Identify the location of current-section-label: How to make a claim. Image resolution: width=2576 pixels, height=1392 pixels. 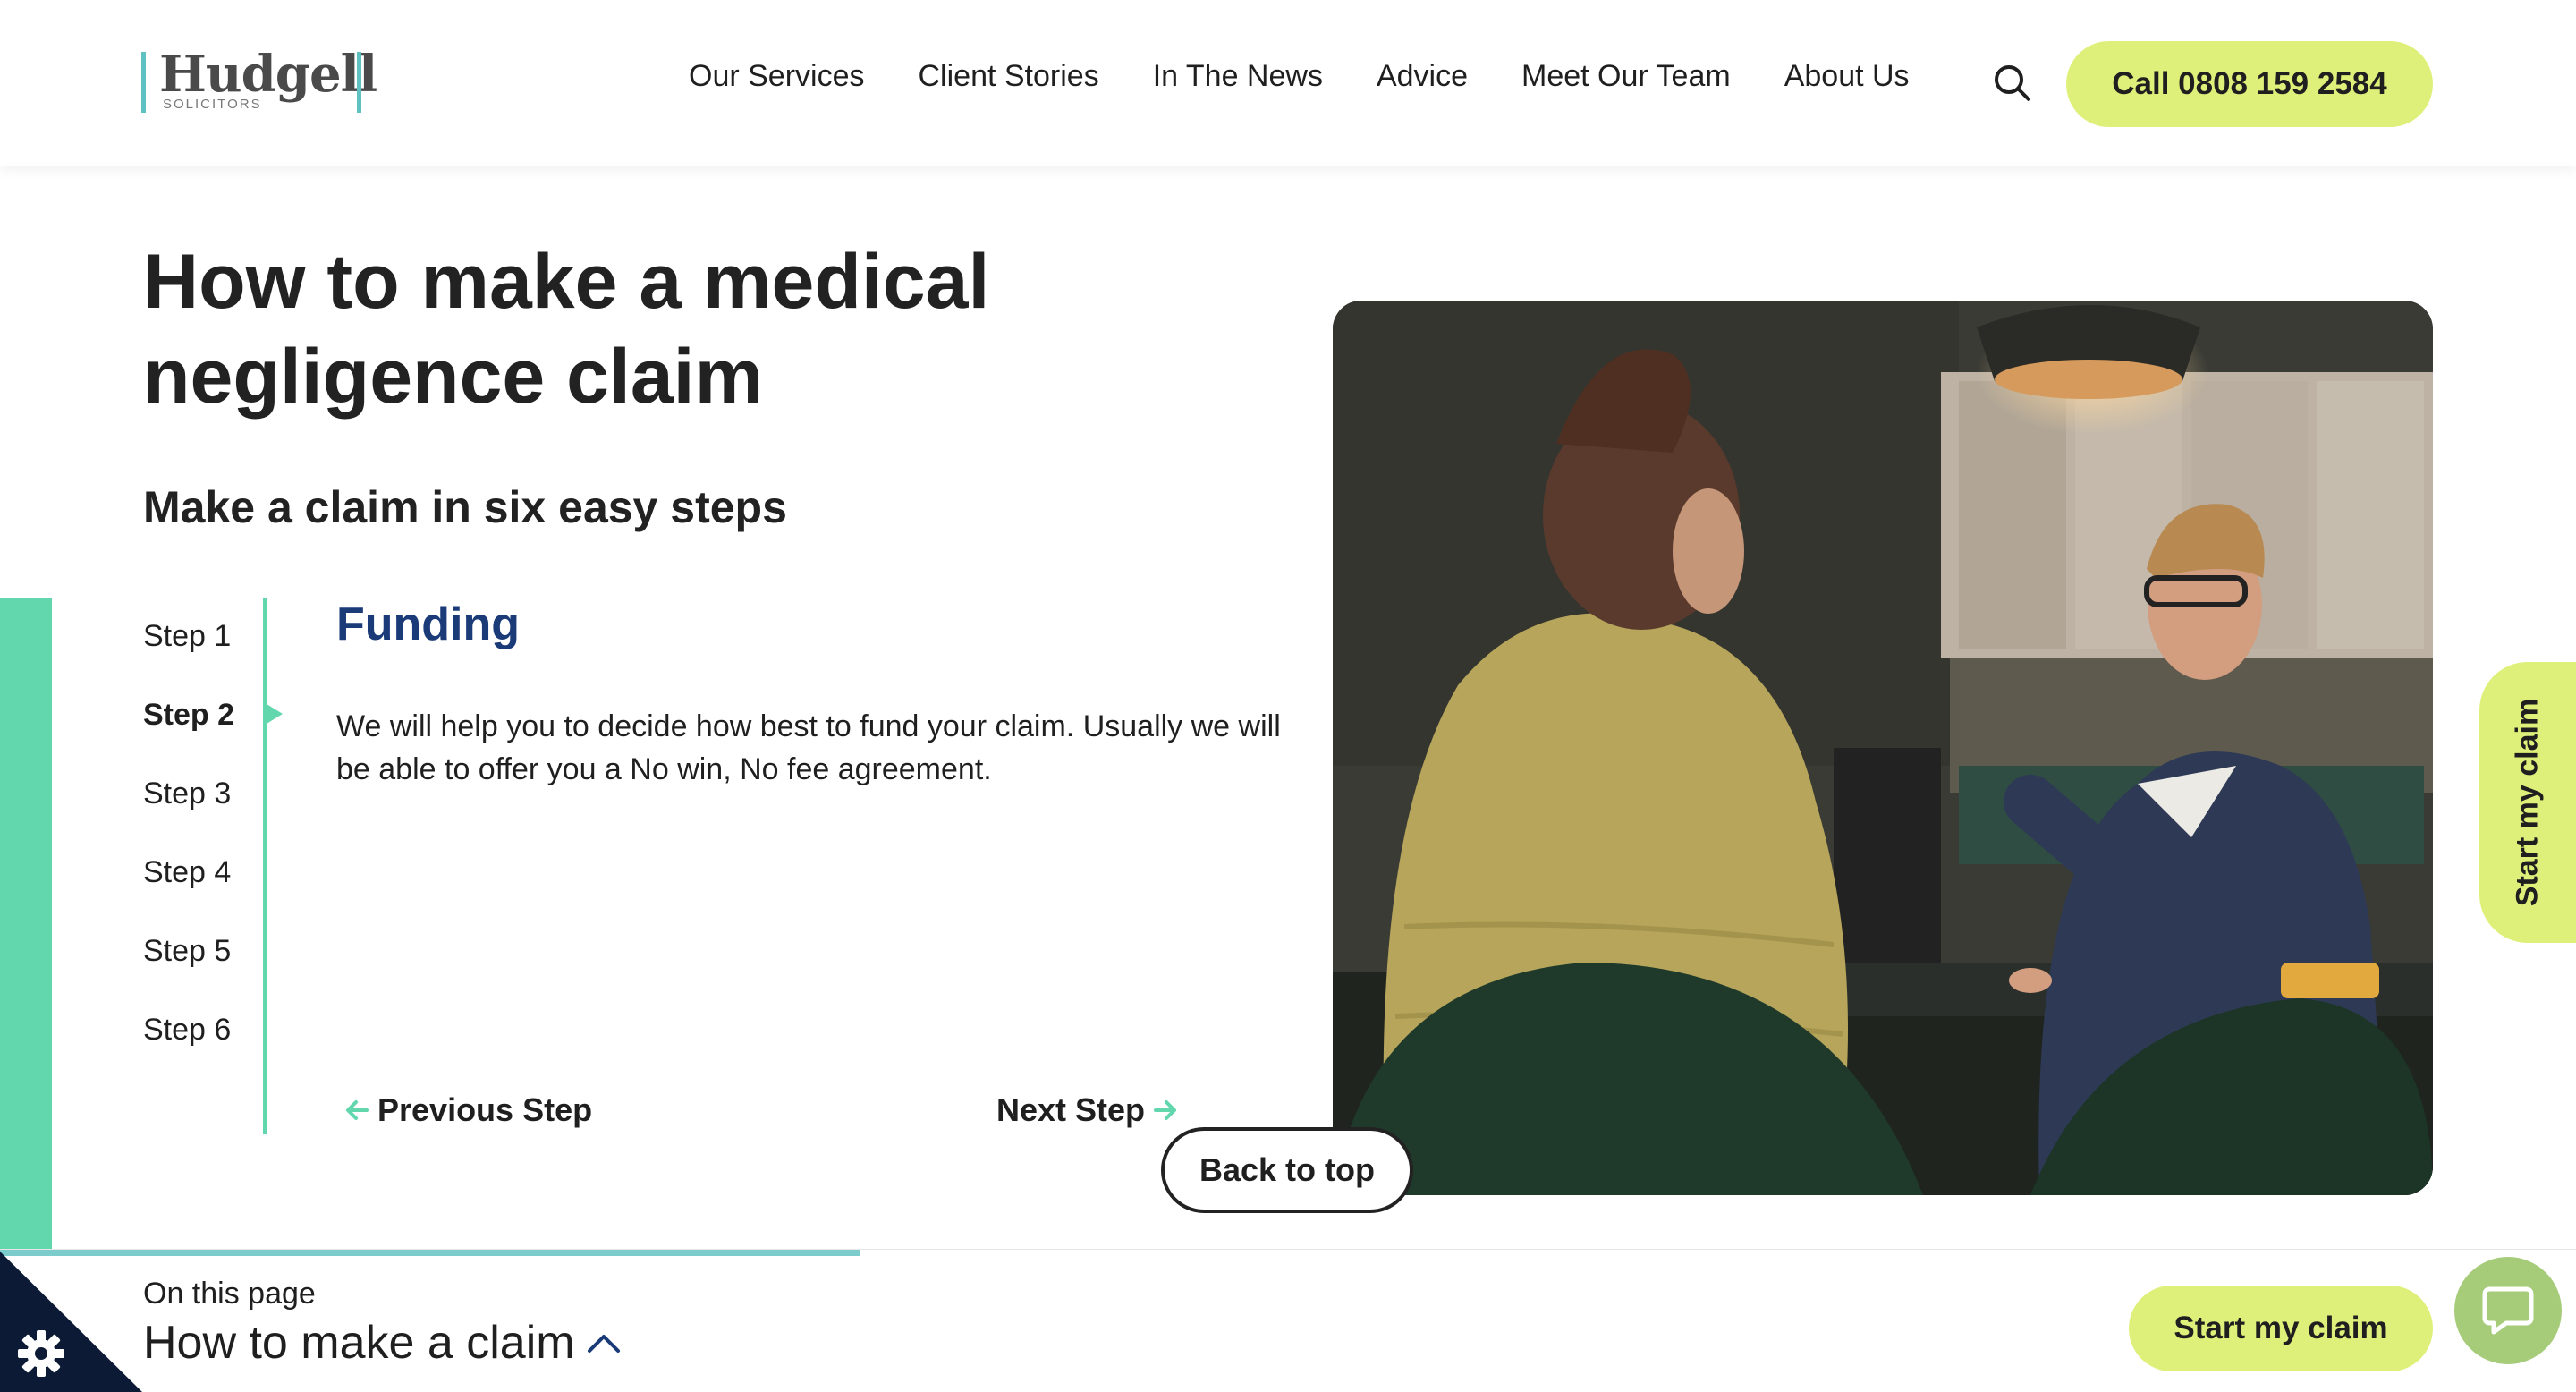
(359, 1343).